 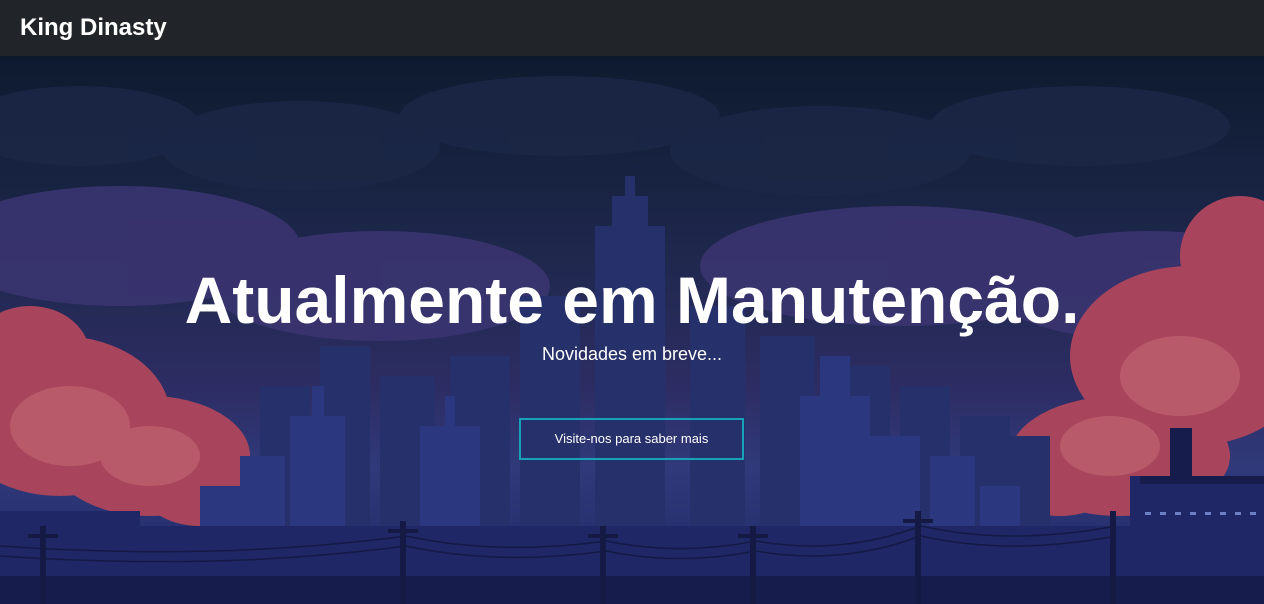 What do you see at coordinates (631, 439) in the screenshot?
I see `learn-more-button: Visite-nos para saber mais` at bounding box center [631, 439].